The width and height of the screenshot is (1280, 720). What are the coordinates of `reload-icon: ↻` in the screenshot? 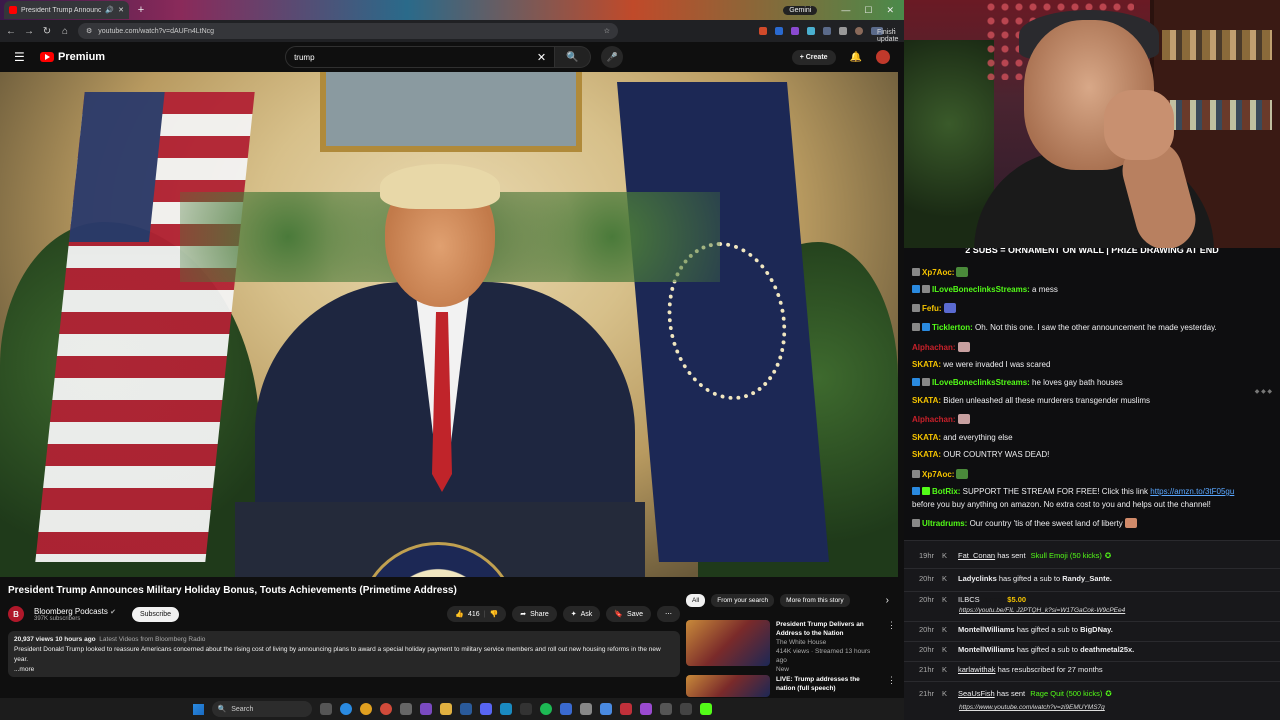 It's located at (47, 31).